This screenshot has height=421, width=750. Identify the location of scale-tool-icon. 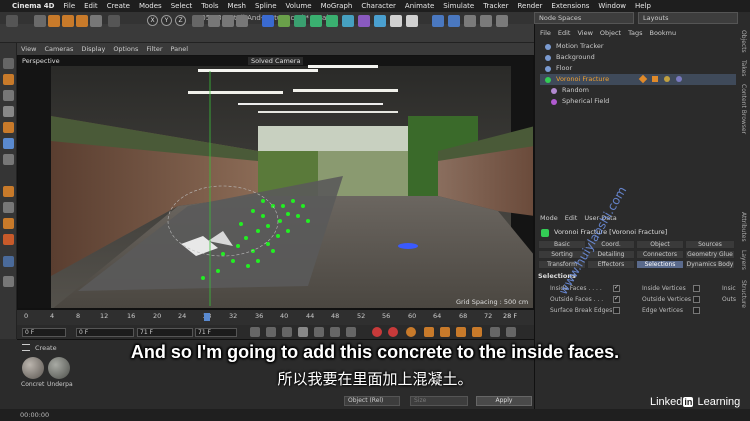
(68, 21).